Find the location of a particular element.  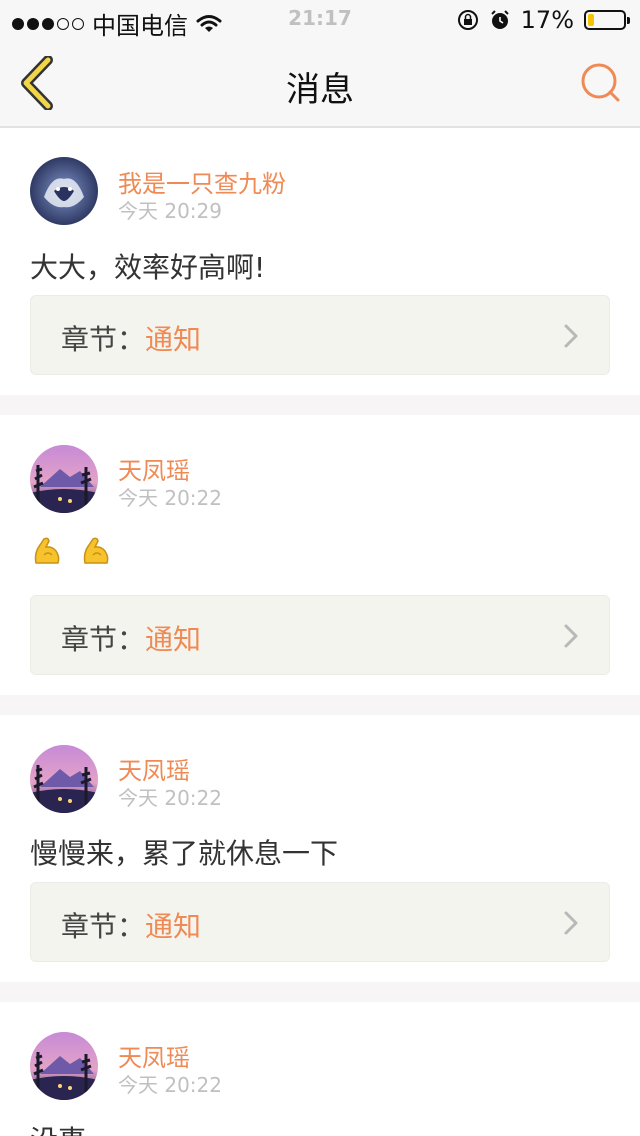

message-emoji is located at coordinates (74, 555).